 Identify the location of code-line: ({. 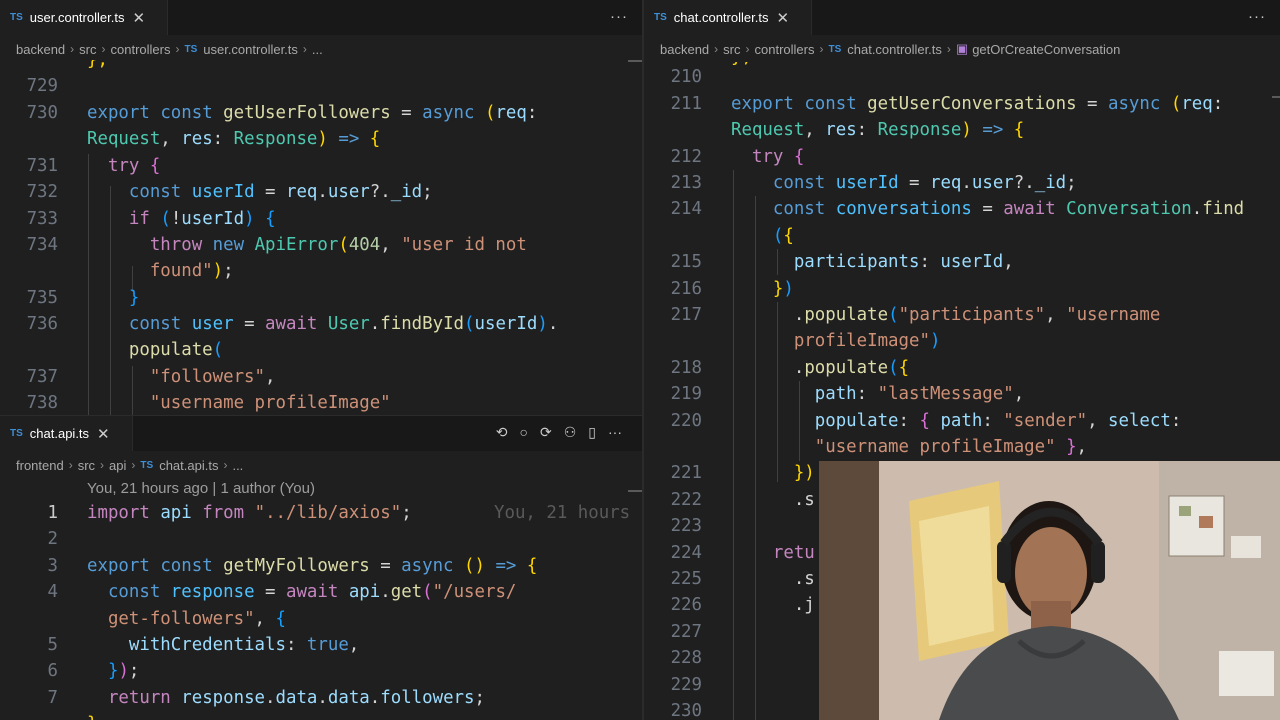
(783, 236).